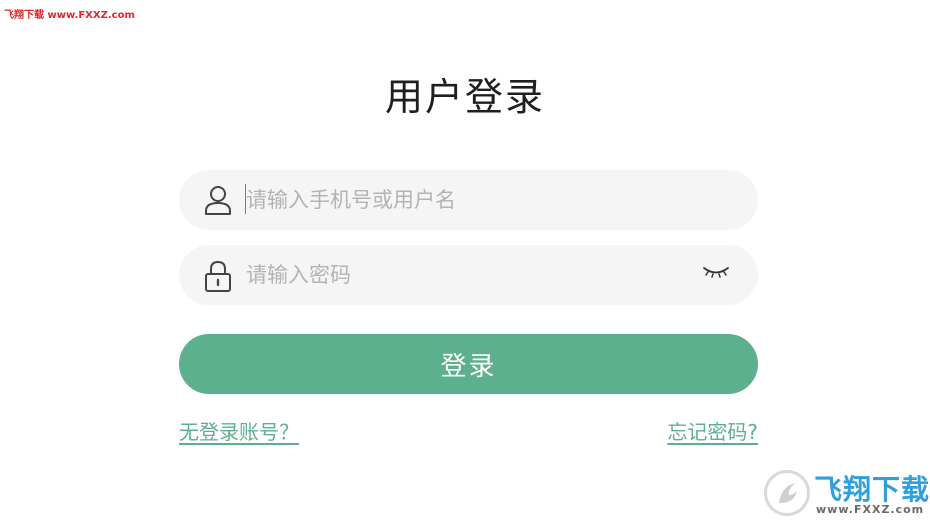  Describe the element at coordinates (712, 430) in the screenshot. I see `forgot-password-link: 忘记密码?` at that location.